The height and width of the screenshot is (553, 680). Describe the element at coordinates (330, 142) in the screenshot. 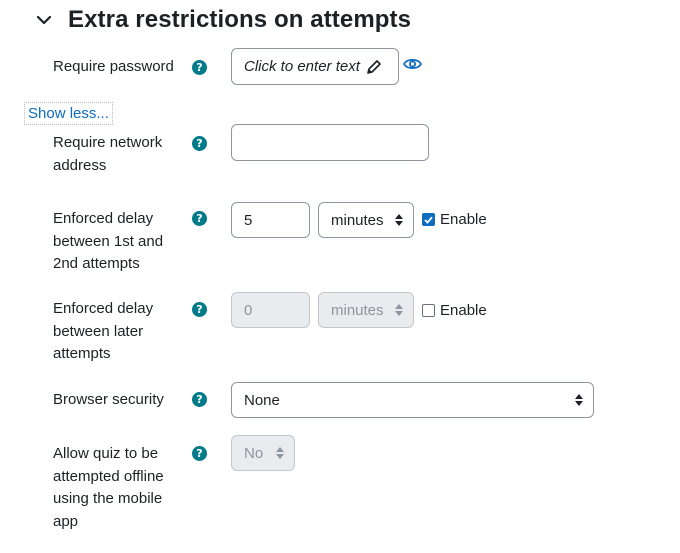

I see `network-address-input` at that location.